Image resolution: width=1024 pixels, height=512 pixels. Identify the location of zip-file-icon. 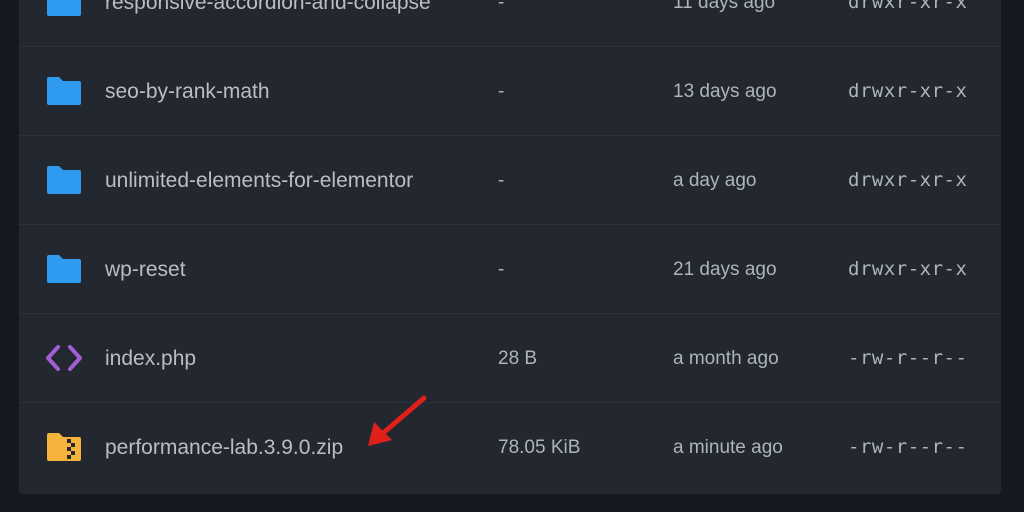
(64, 447).